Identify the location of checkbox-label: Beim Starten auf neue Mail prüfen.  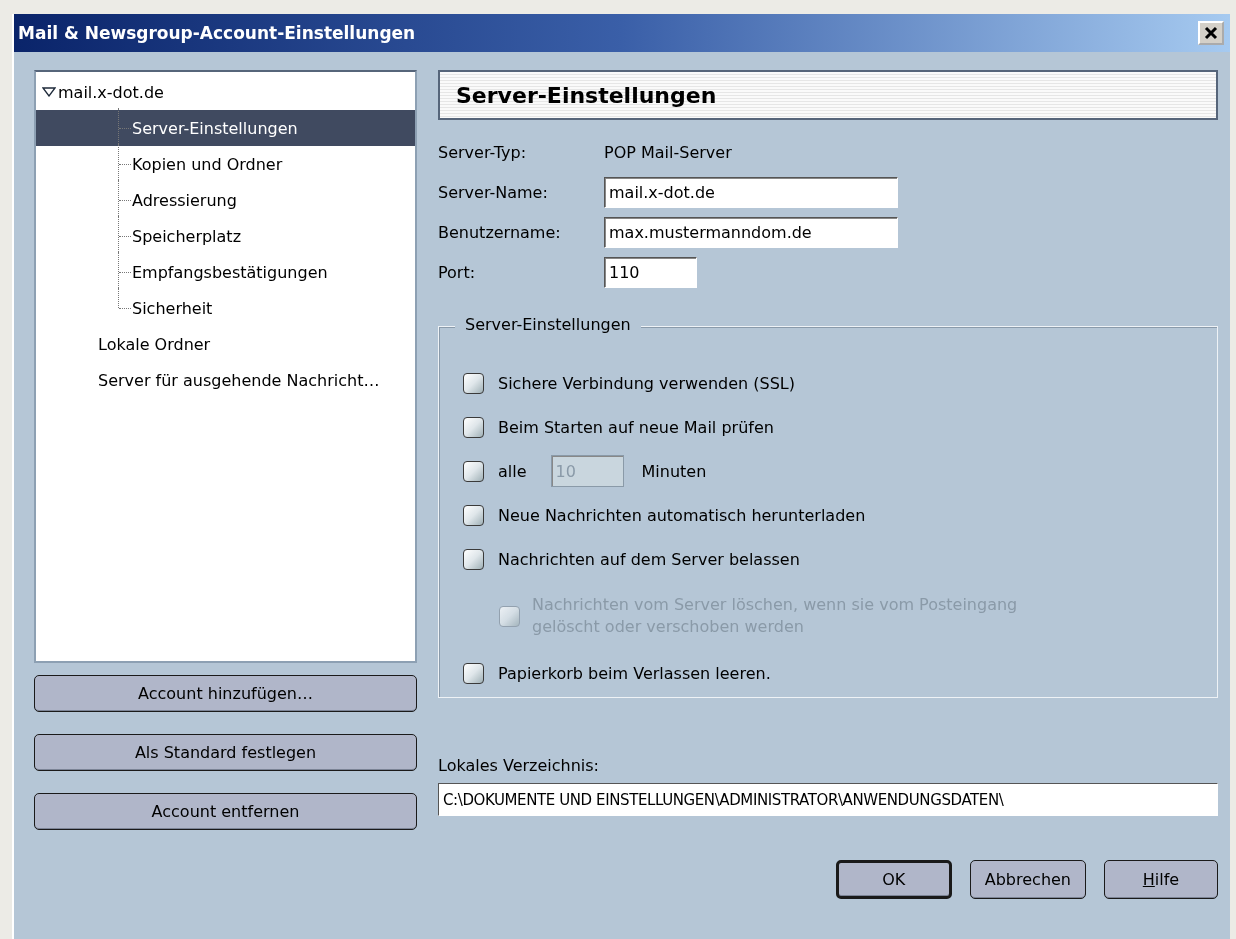
(636, 427).